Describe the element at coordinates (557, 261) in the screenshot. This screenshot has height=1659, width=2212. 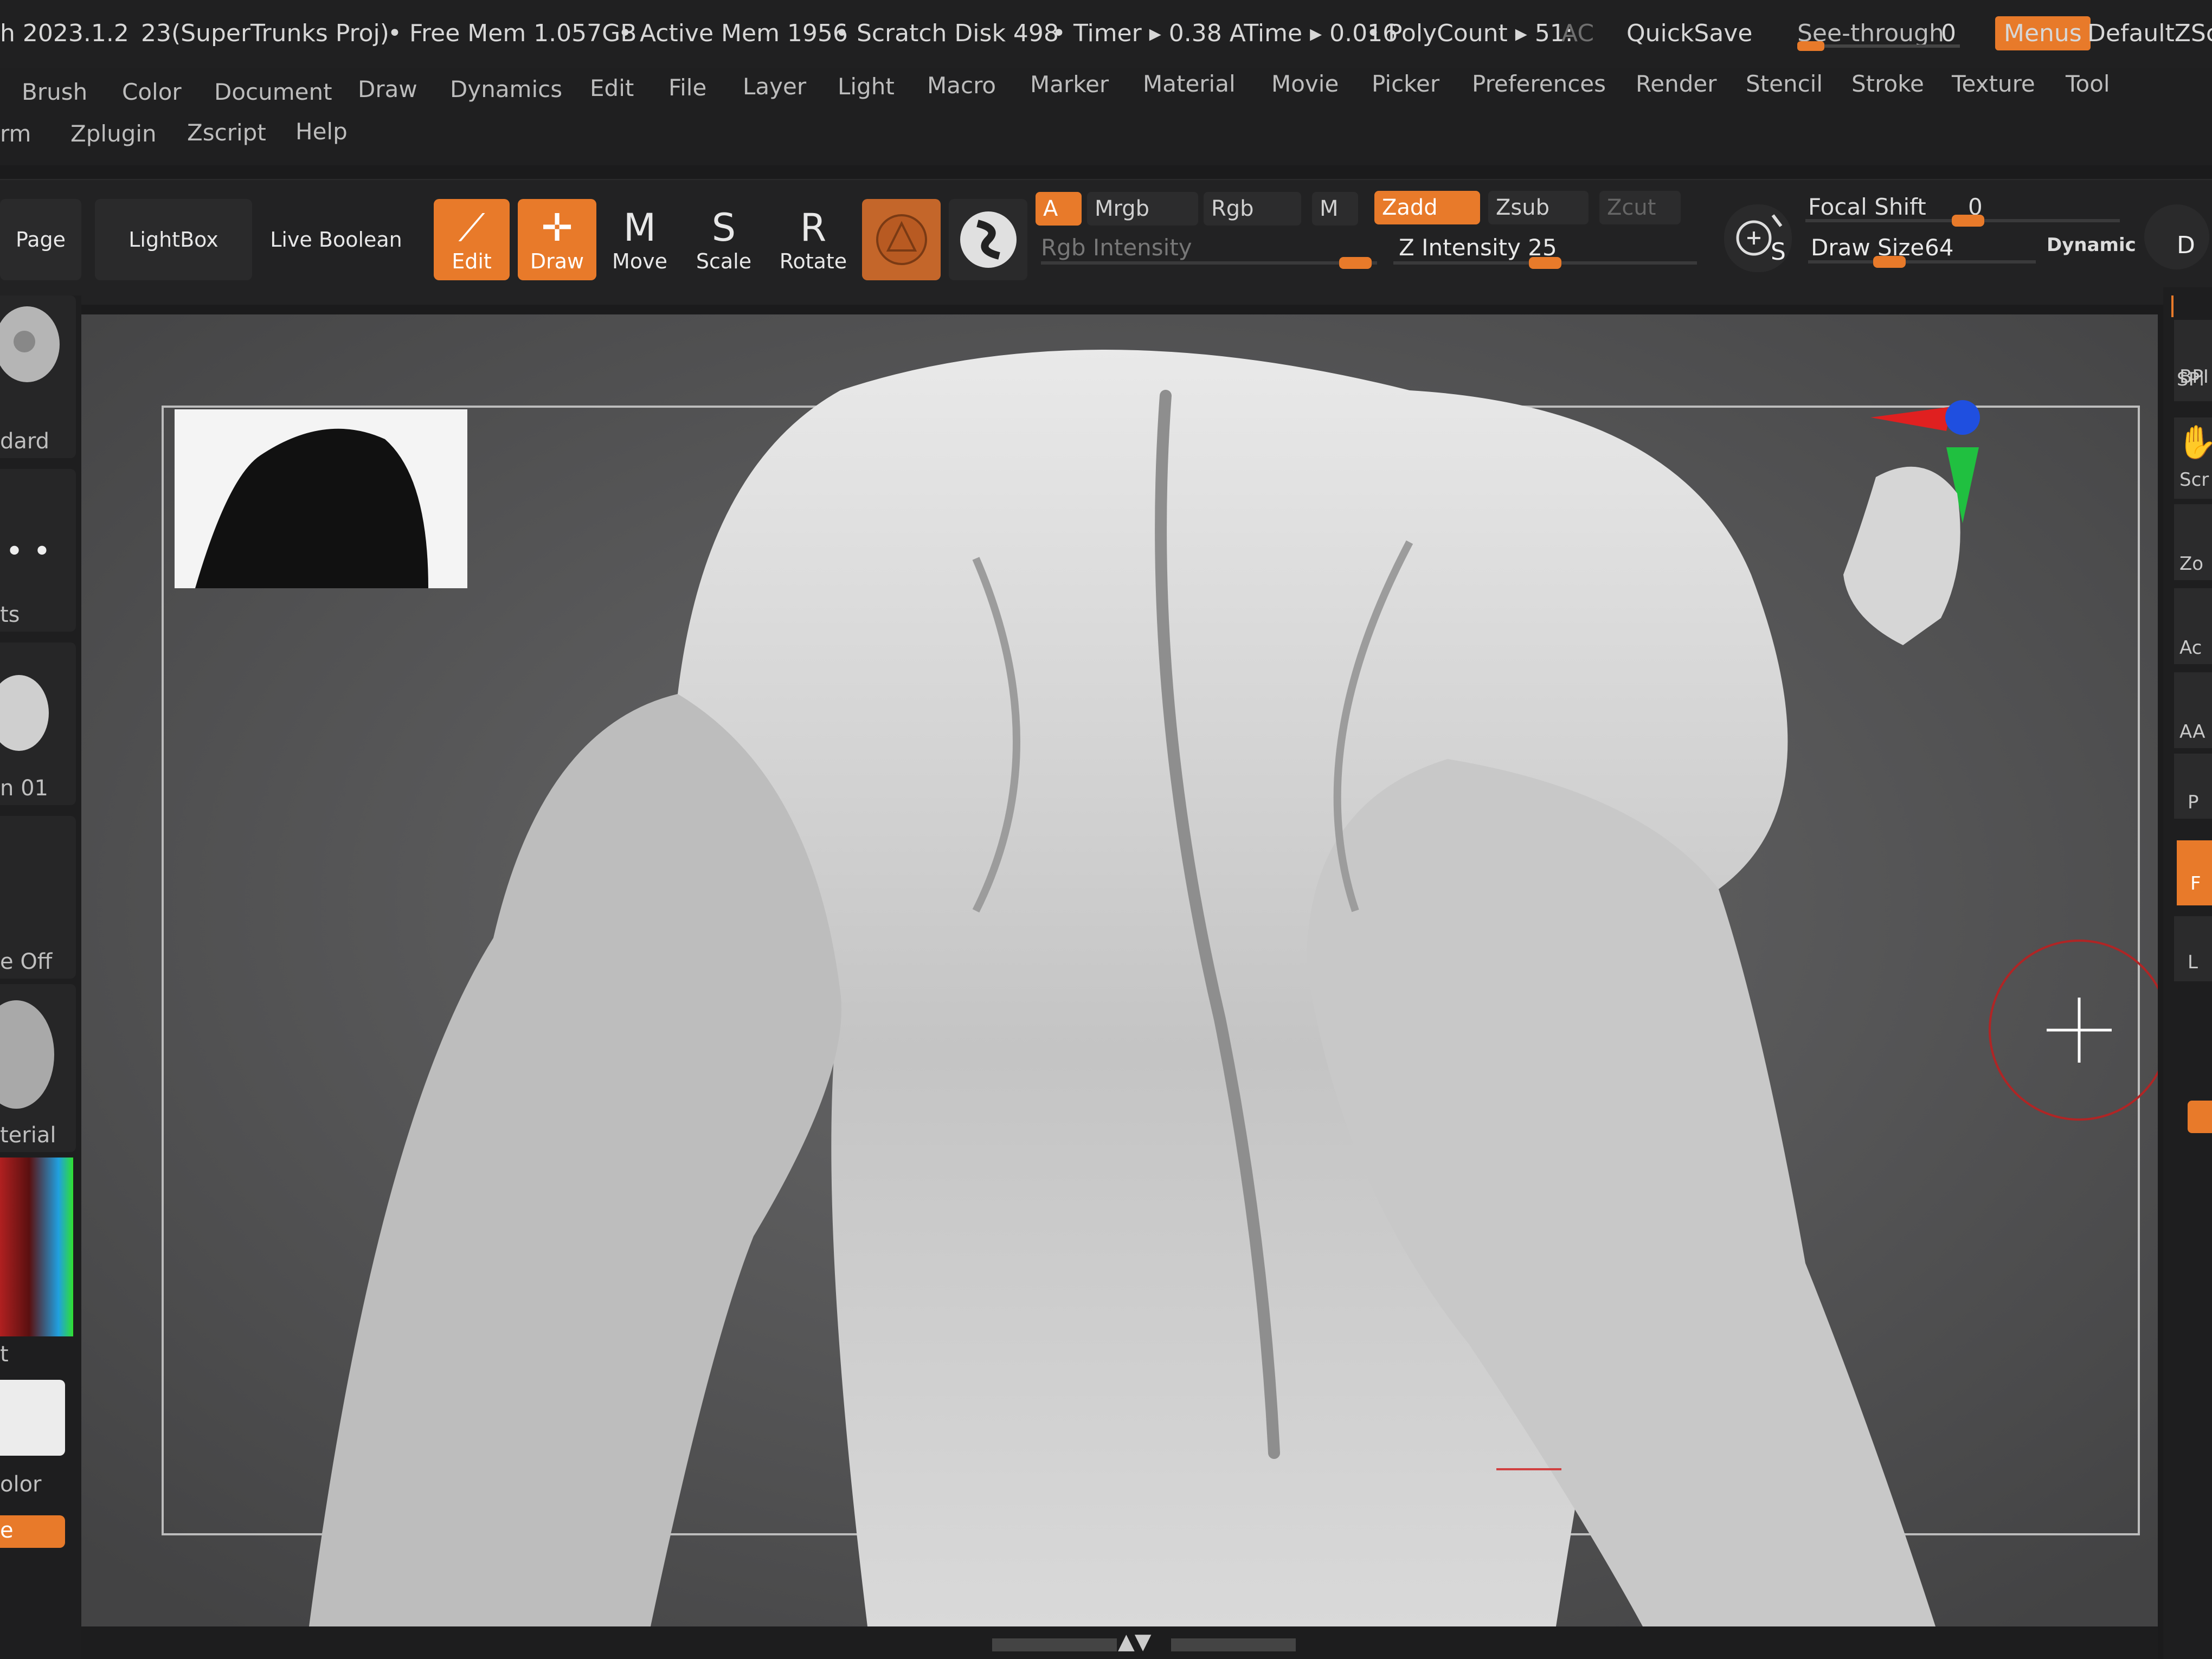
I see `draw-label: Draw` at that location.